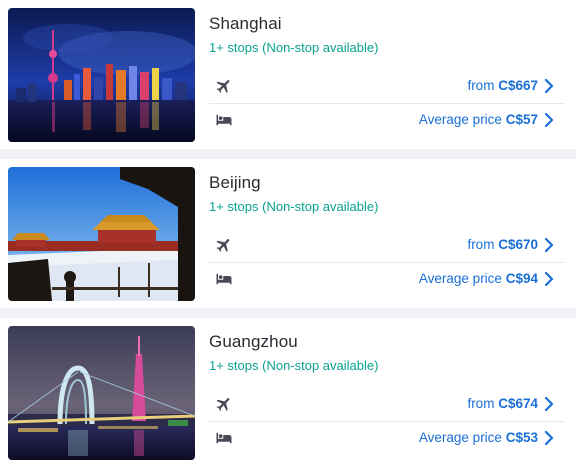 The width and height of the screenshot is (576, 467). What do you see at coordinates (478, 278) in the screenshot?
I see `hotel-price: Average price C$94` at bounding box center [478, 278].